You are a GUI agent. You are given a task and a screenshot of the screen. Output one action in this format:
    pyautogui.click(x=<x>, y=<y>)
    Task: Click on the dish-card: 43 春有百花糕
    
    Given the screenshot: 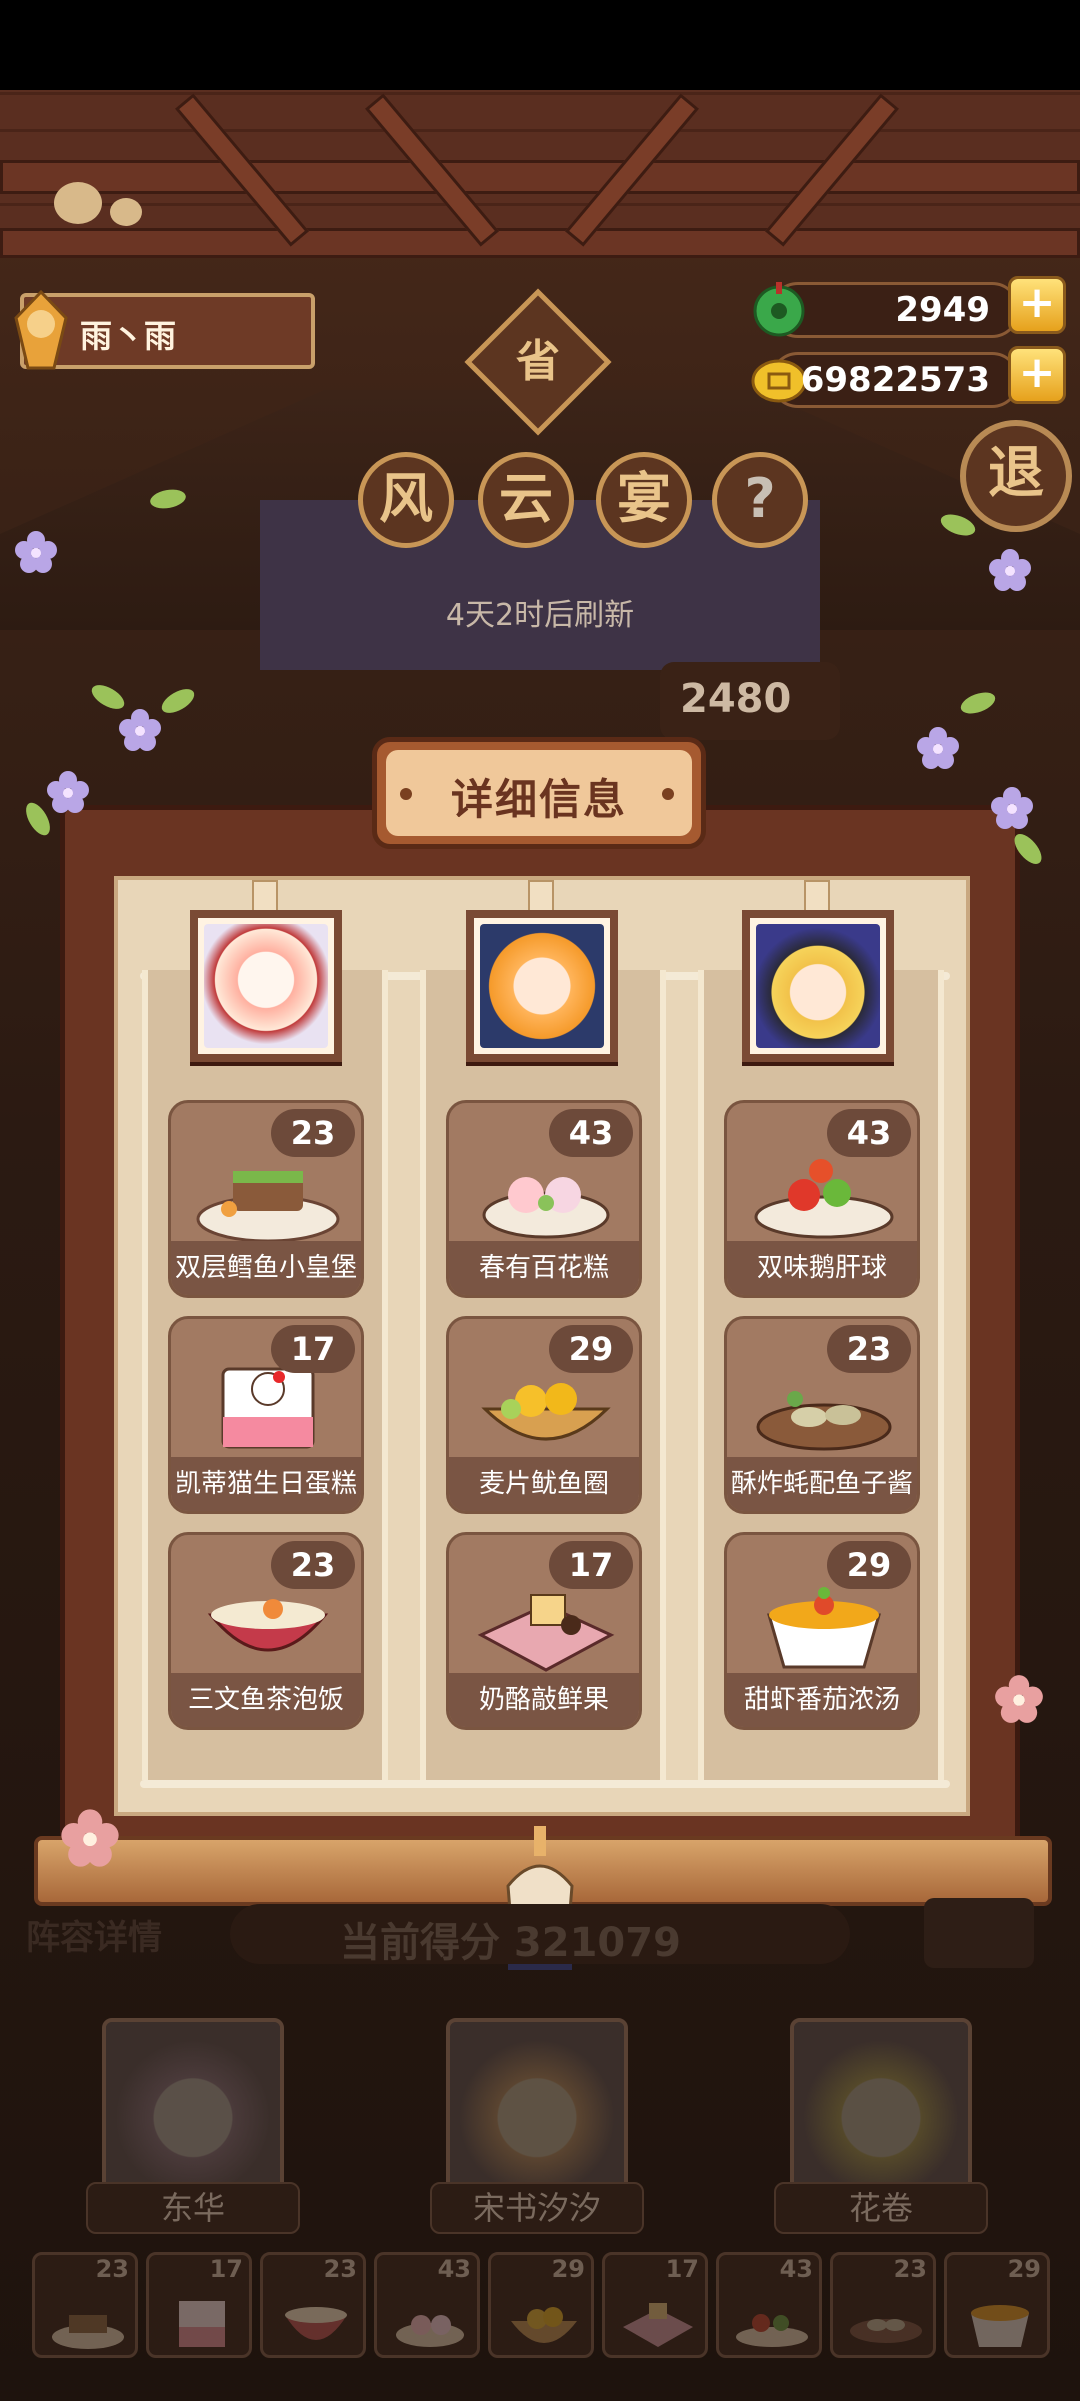 What is the action you would take?
    pyautogui.click(x=544, y=1199)
    